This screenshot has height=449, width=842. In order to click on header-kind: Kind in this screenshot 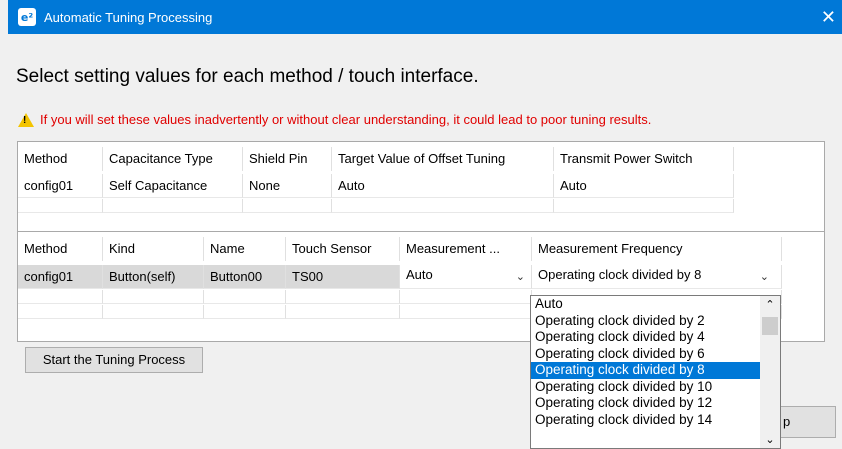, I will do `click(153, 249)`.